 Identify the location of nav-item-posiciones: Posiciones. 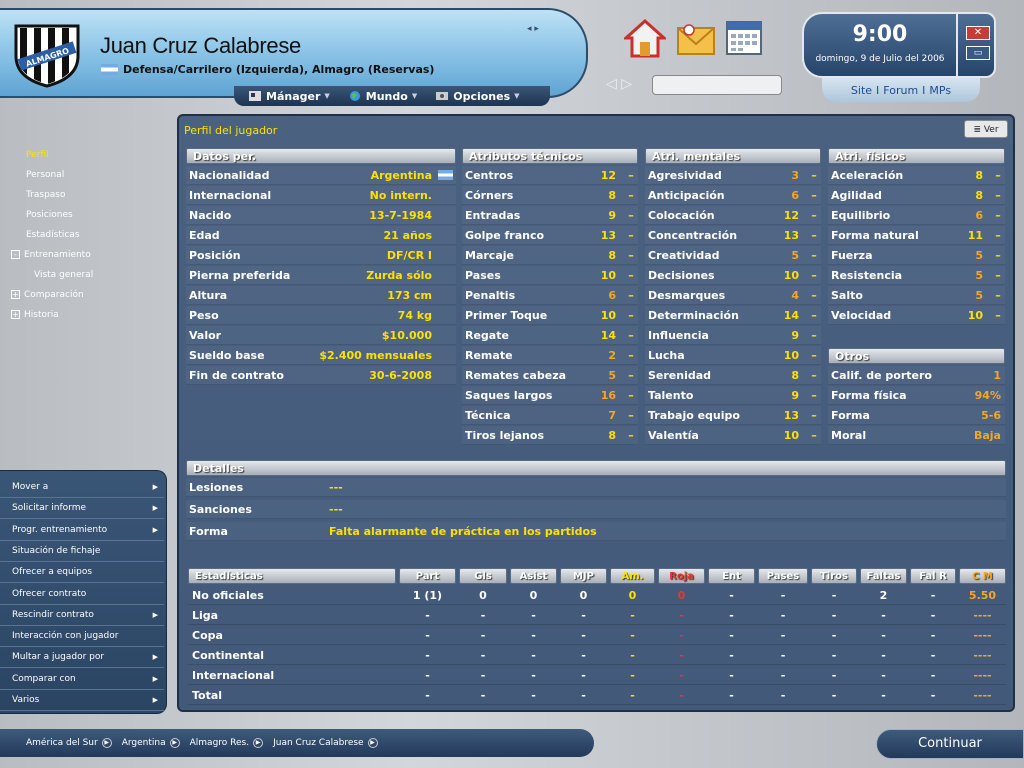
(49, 215).